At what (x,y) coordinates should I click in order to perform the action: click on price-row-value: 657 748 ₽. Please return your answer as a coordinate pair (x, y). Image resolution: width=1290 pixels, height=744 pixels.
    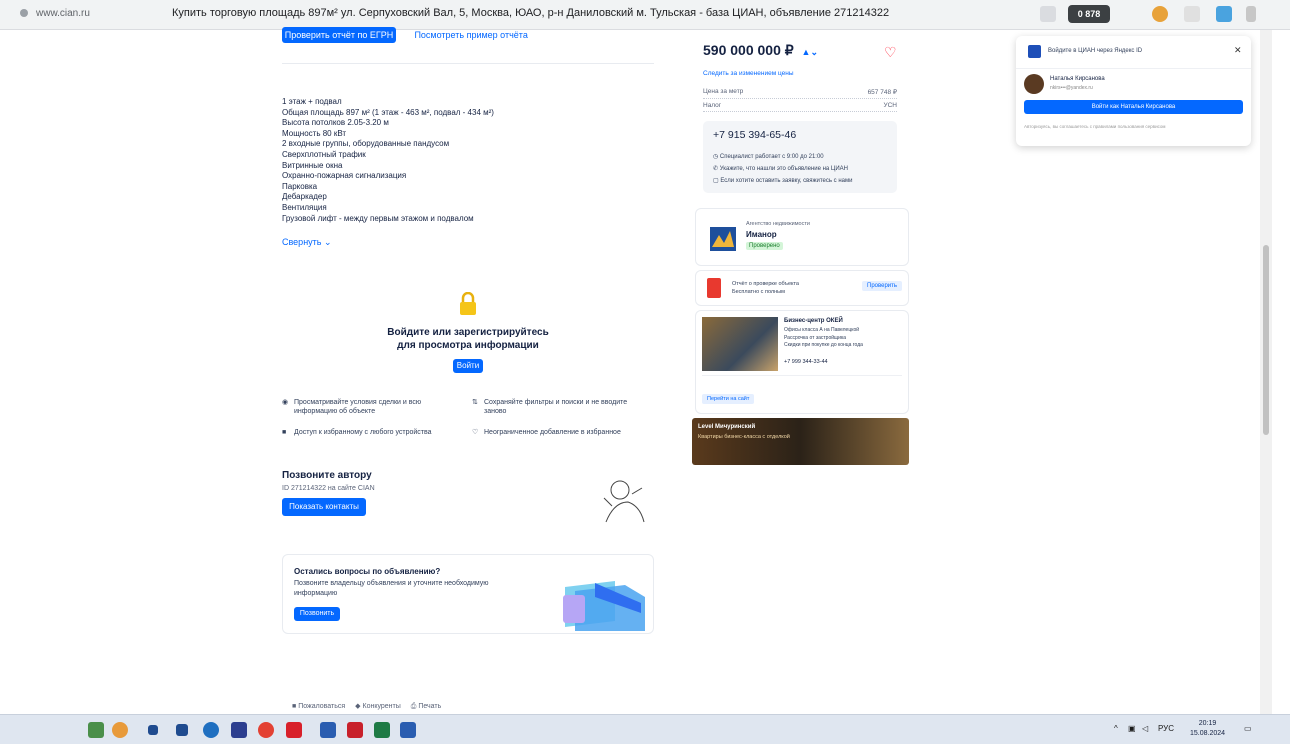
    Looking at the image, I should click on (882, 92).